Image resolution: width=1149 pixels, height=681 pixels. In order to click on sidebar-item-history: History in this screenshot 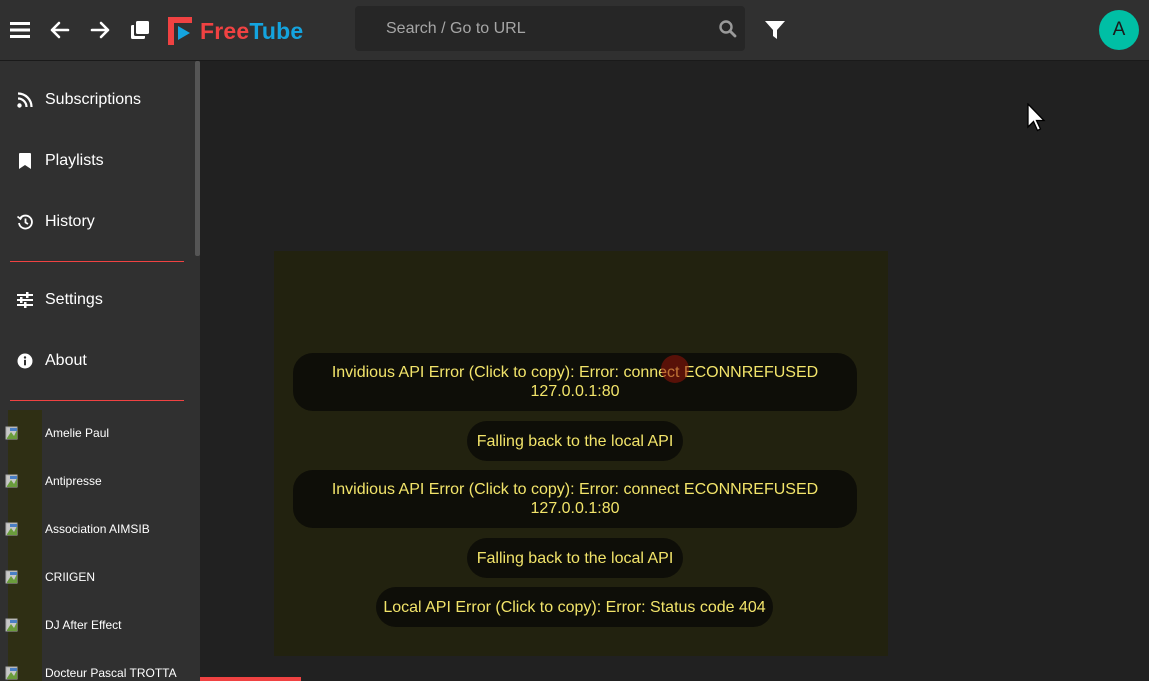, I will do `click(97, 222)`.